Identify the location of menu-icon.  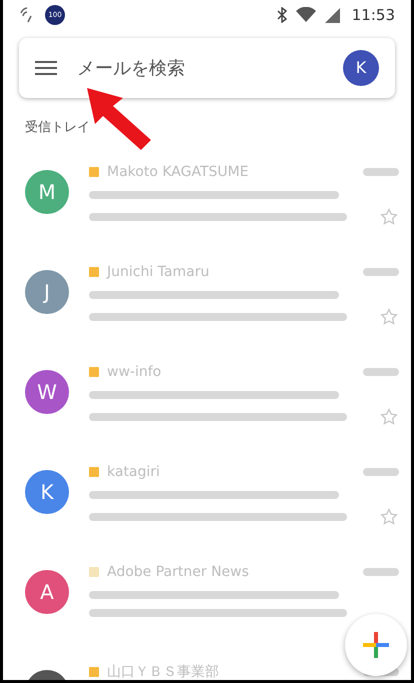
(46, 68).